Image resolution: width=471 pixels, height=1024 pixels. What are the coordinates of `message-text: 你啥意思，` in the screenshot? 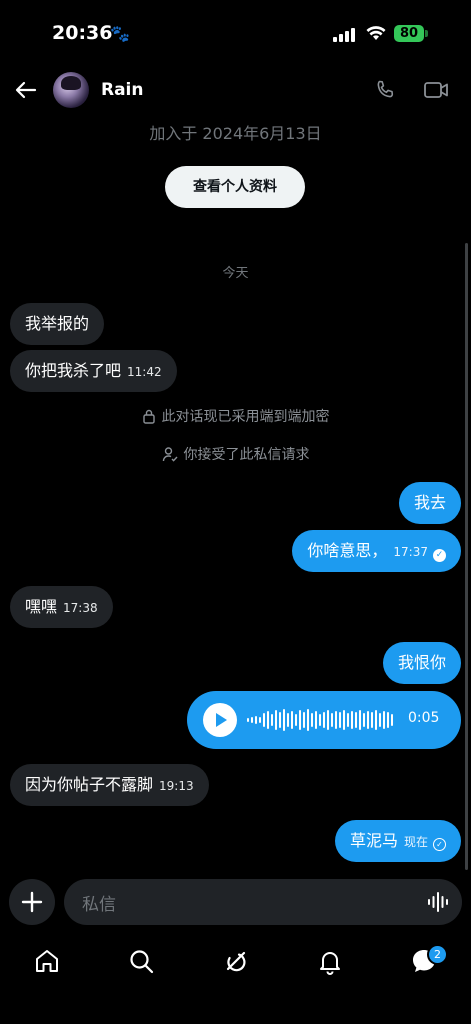 It's located at (347, 550).